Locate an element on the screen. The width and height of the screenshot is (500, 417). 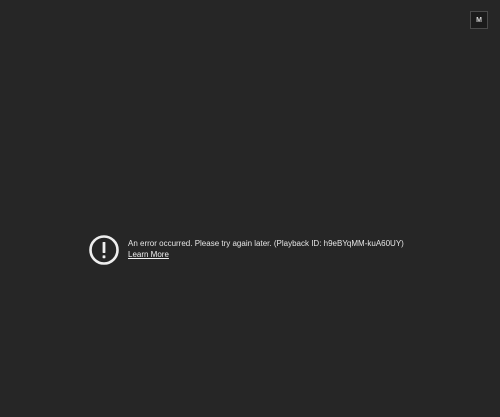
exclamation-circle-icon is located at coordinates (104, 250).